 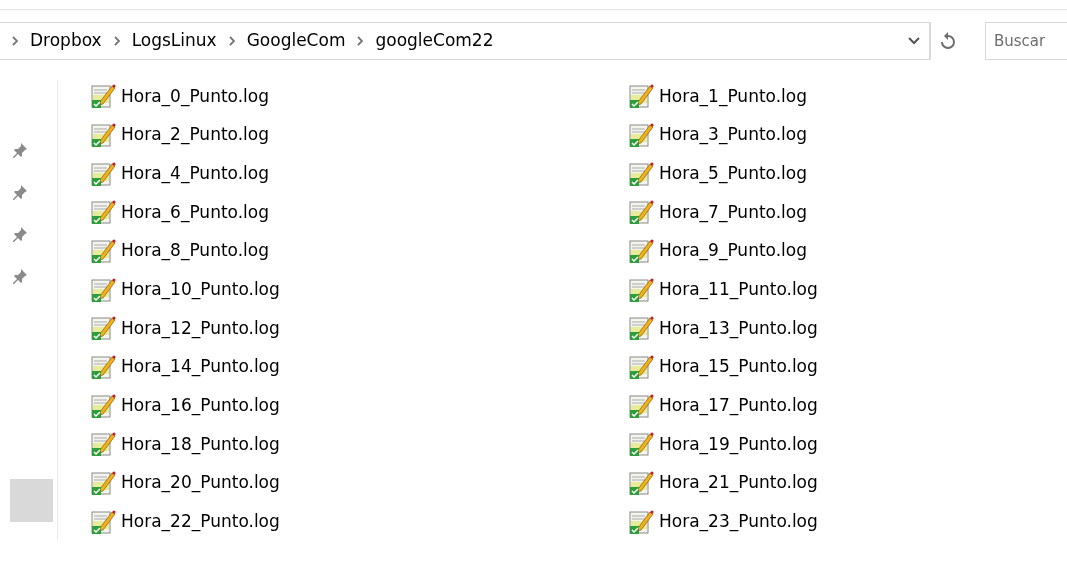 I want to click on file-name: Hora_5_Punto.log, so click(x=733, y=173).